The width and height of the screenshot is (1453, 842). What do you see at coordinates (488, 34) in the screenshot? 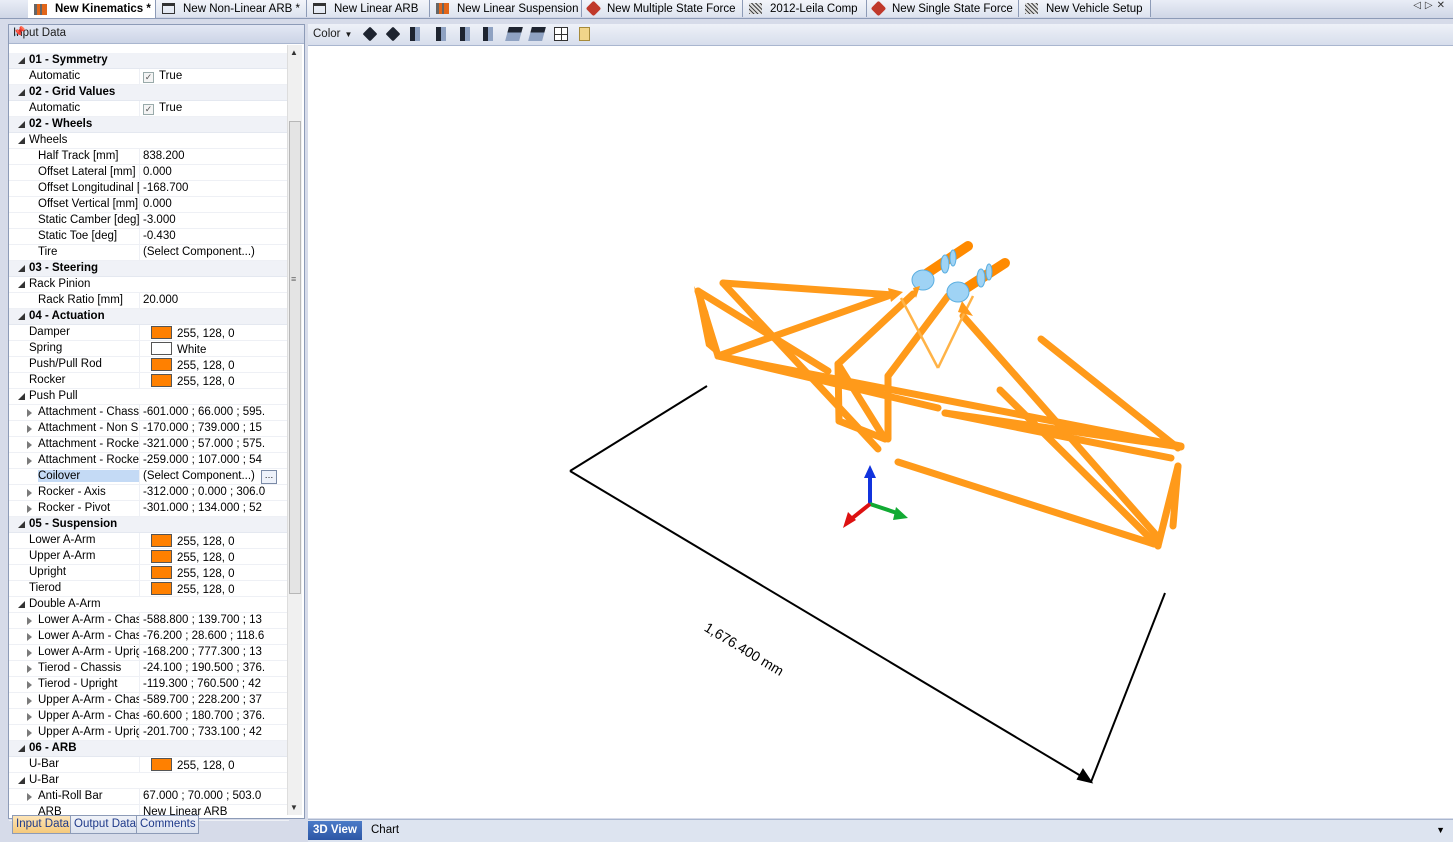
I see `left-view-icon` at bounding box center [488, 34].